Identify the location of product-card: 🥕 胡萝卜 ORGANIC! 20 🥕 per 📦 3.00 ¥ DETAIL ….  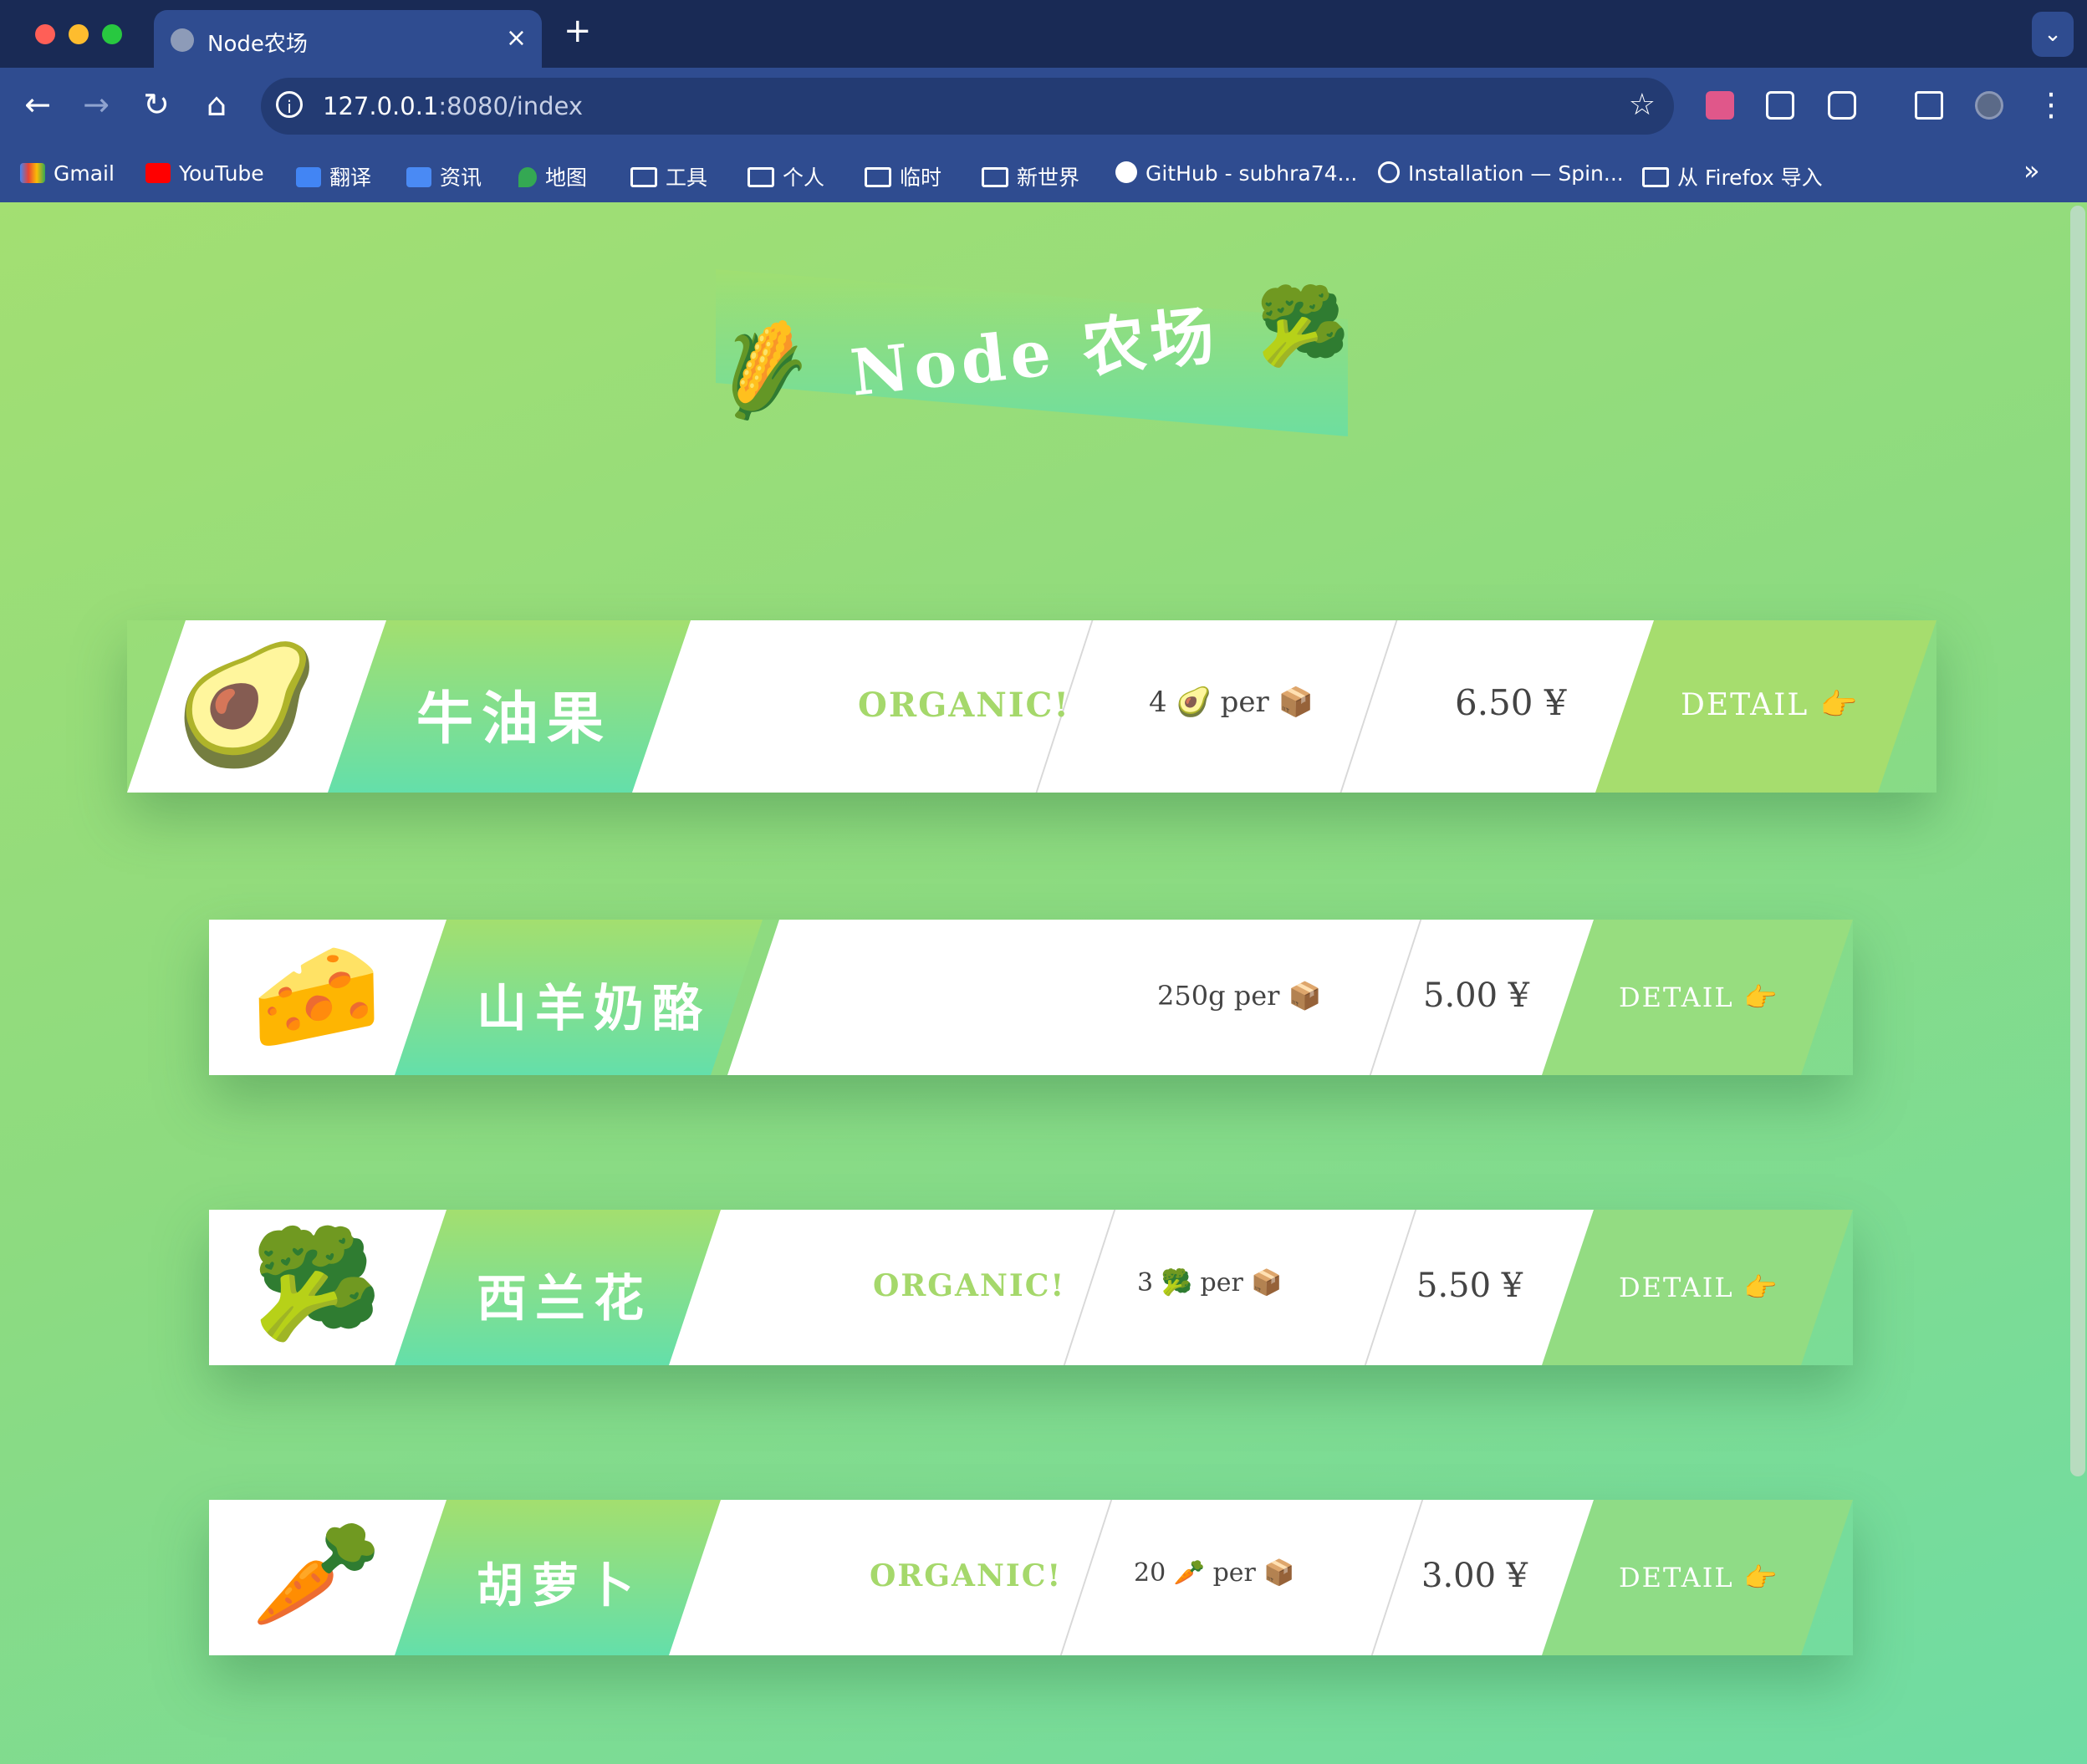
(1031, 1577).